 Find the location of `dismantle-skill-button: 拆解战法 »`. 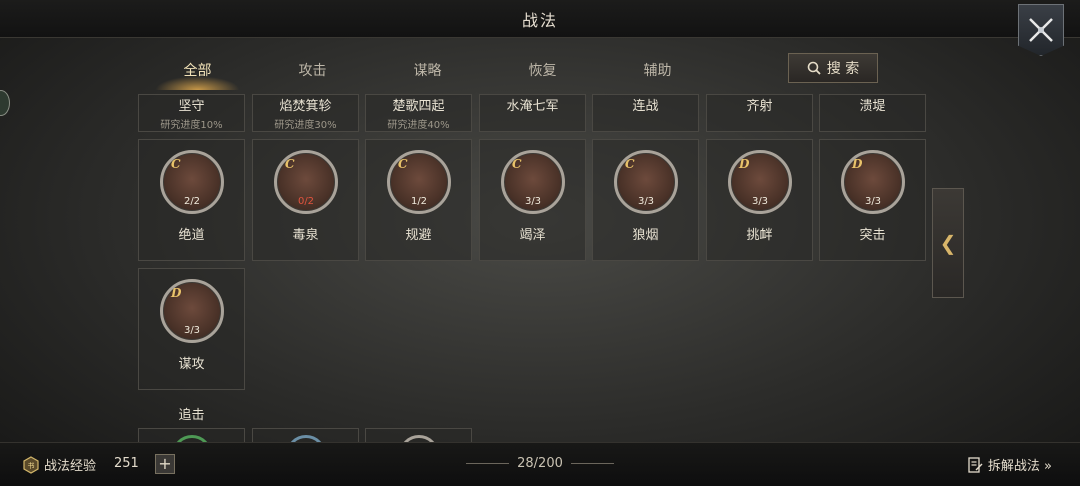

dismantle-skill-button: 拆解战法 » is located at coordinates (1009, 464).